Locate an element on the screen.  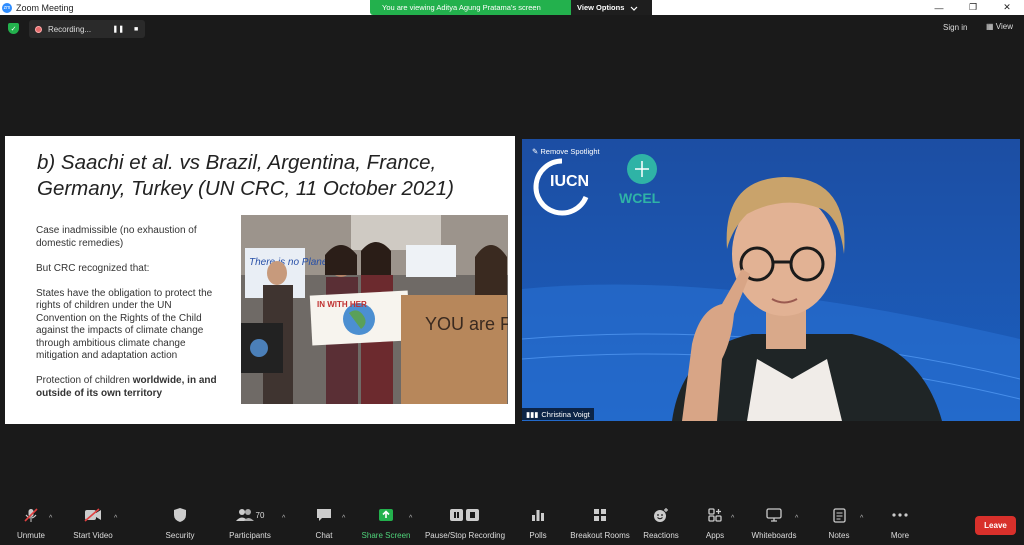
share-options-chevron-icon: ^ is located at coordinates (410, 518).